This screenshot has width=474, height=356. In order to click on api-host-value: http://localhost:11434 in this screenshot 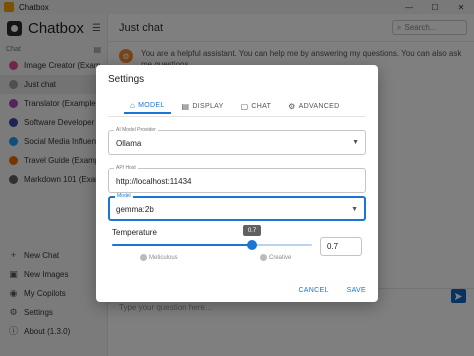, I will do `click(154, 181)`.